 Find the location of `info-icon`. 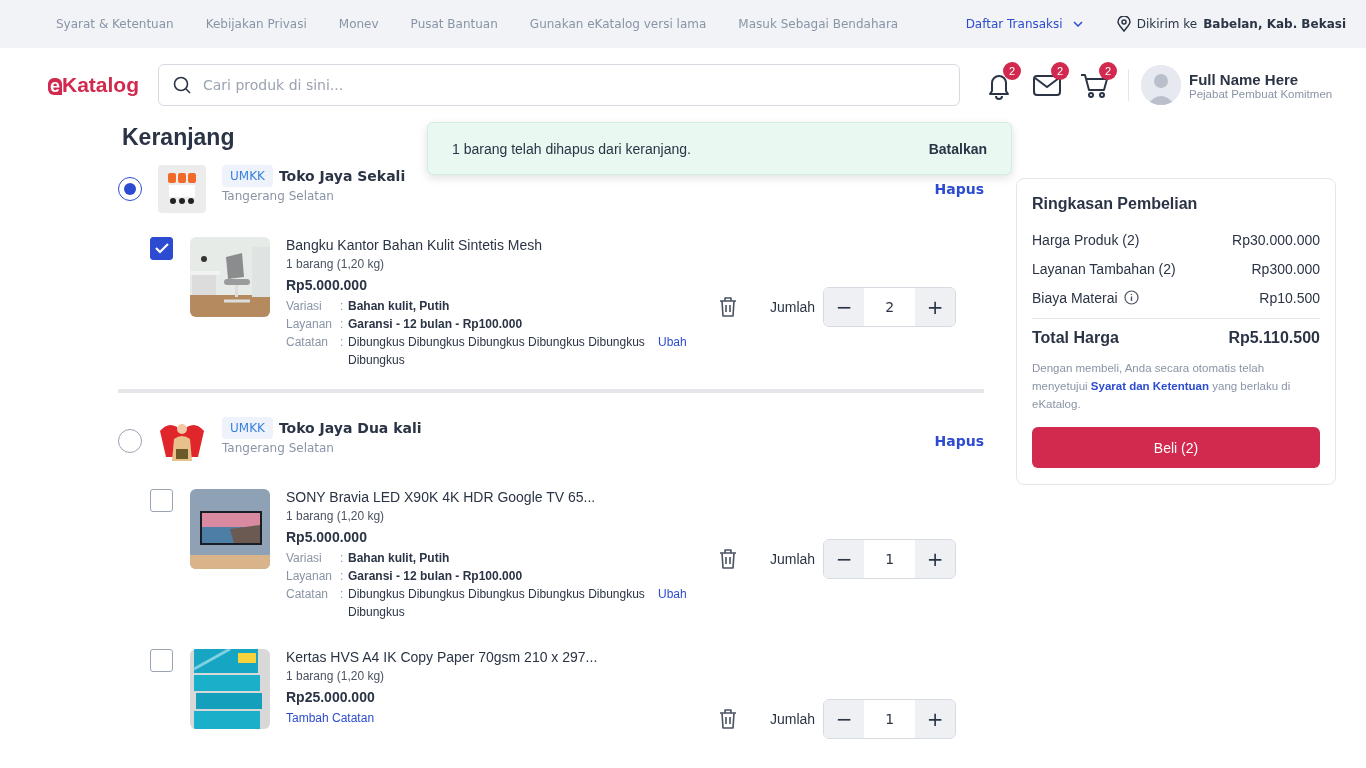

info-icon is located at coordinates (1131, 297).